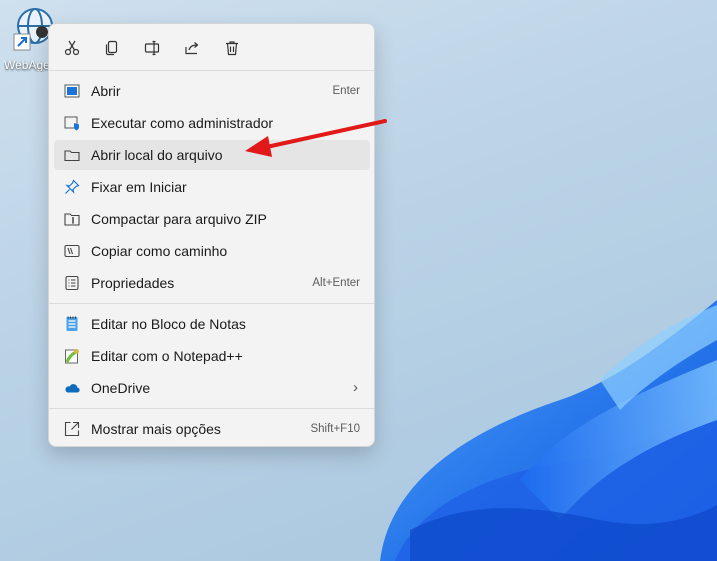 The width and height of the screenshot is (717, 561). What do you see at coordinates (212, 429) in the screenshot?
I see `menu-item-show-more-options: Mostrar mais opções Shift+F10` at bounding box center [212, 429].